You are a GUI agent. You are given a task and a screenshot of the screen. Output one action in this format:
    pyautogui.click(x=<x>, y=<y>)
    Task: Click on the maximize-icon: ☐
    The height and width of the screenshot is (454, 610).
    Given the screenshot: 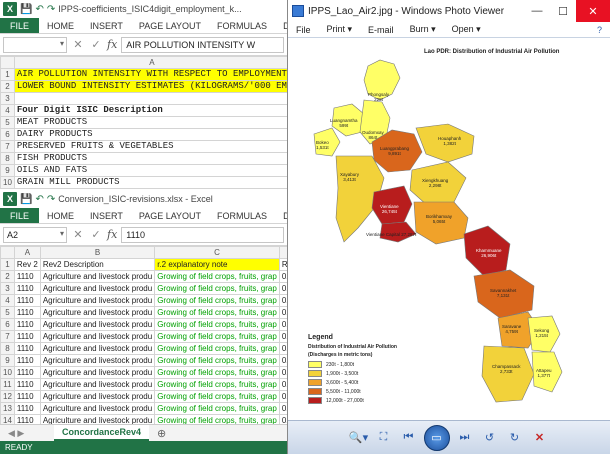 What is the action you would take?
    pyautogui.click(x=563, y=11)
    